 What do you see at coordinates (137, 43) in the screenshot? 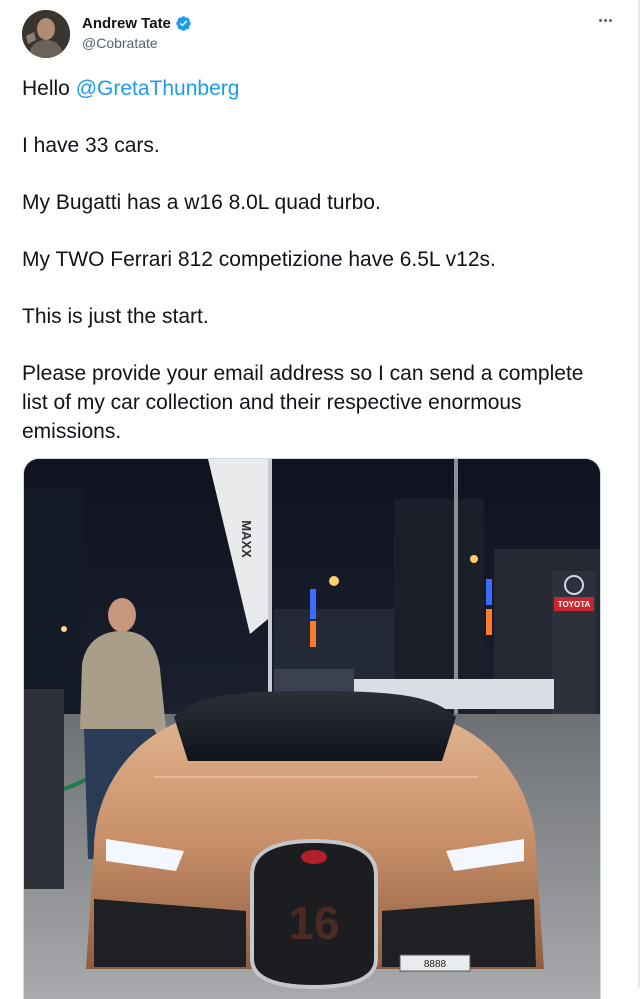
I see `handle: @Cobratate` at bounding box center [137, 43].